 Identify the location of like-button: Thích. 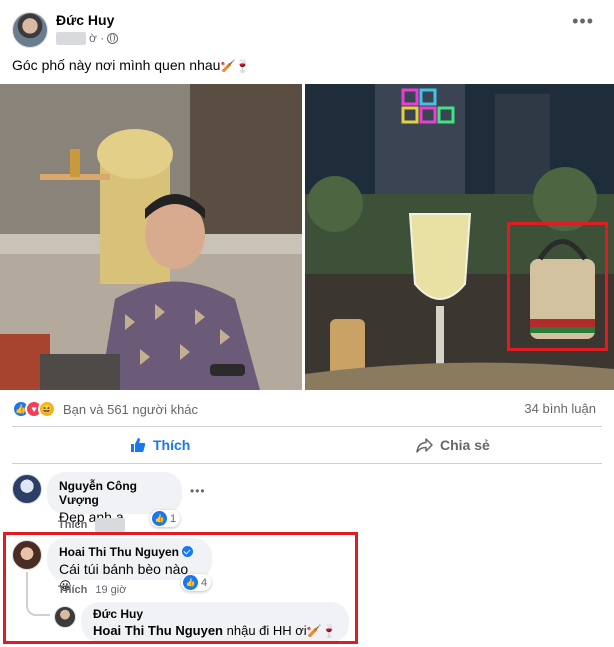
(160, 445).